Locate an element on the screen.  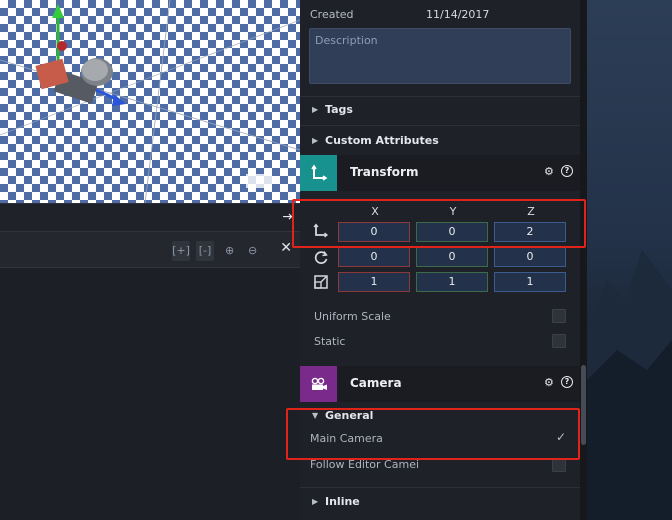
rotation-z-input: 0 is located at coordinates (530, 257).